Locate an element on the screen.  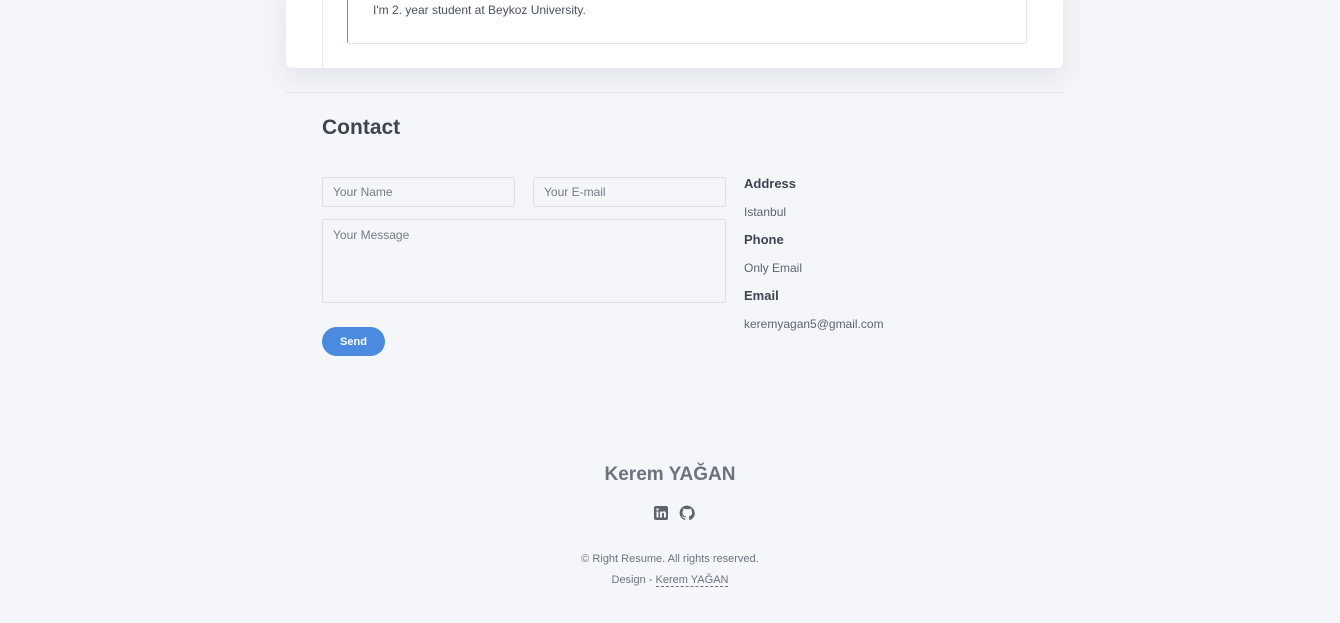
copyright-text: © Right Resume. All rights reserved. is located at coordinates (670, 559).